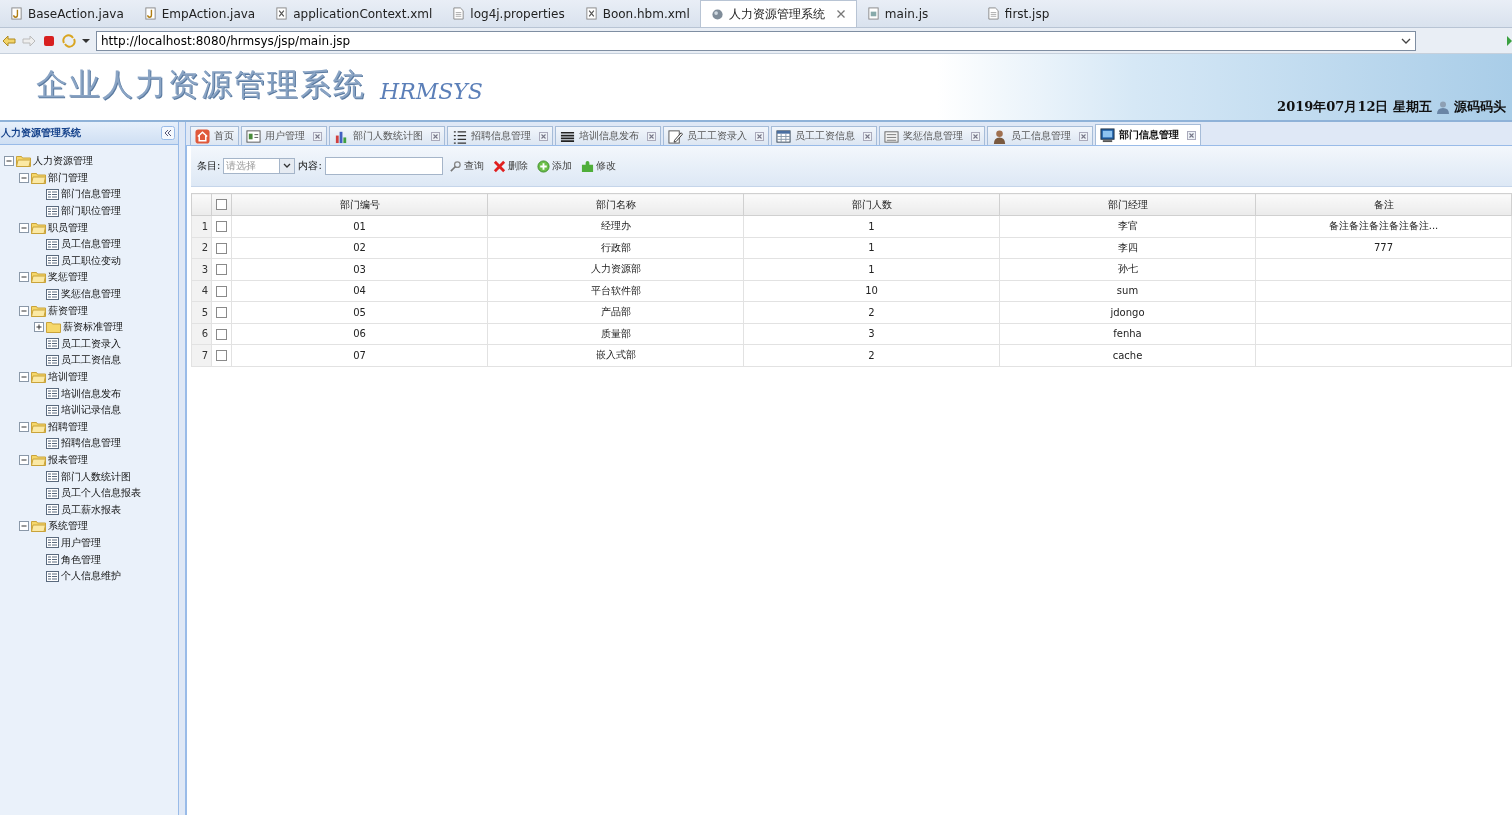  Describe the element at coordinates (783, 136) in the screenshot. I see `calendar-icon` at that location.